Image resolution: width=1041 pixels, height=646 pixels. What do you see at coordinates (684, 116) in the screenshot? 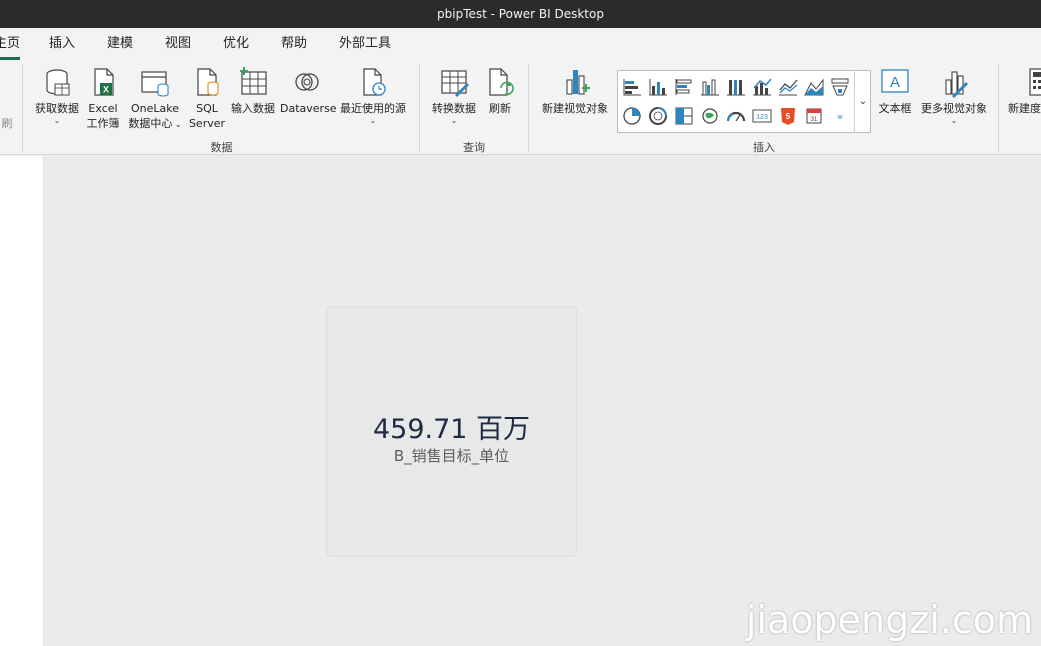
I see `treemap-icon` at bounding box center [684, 116].